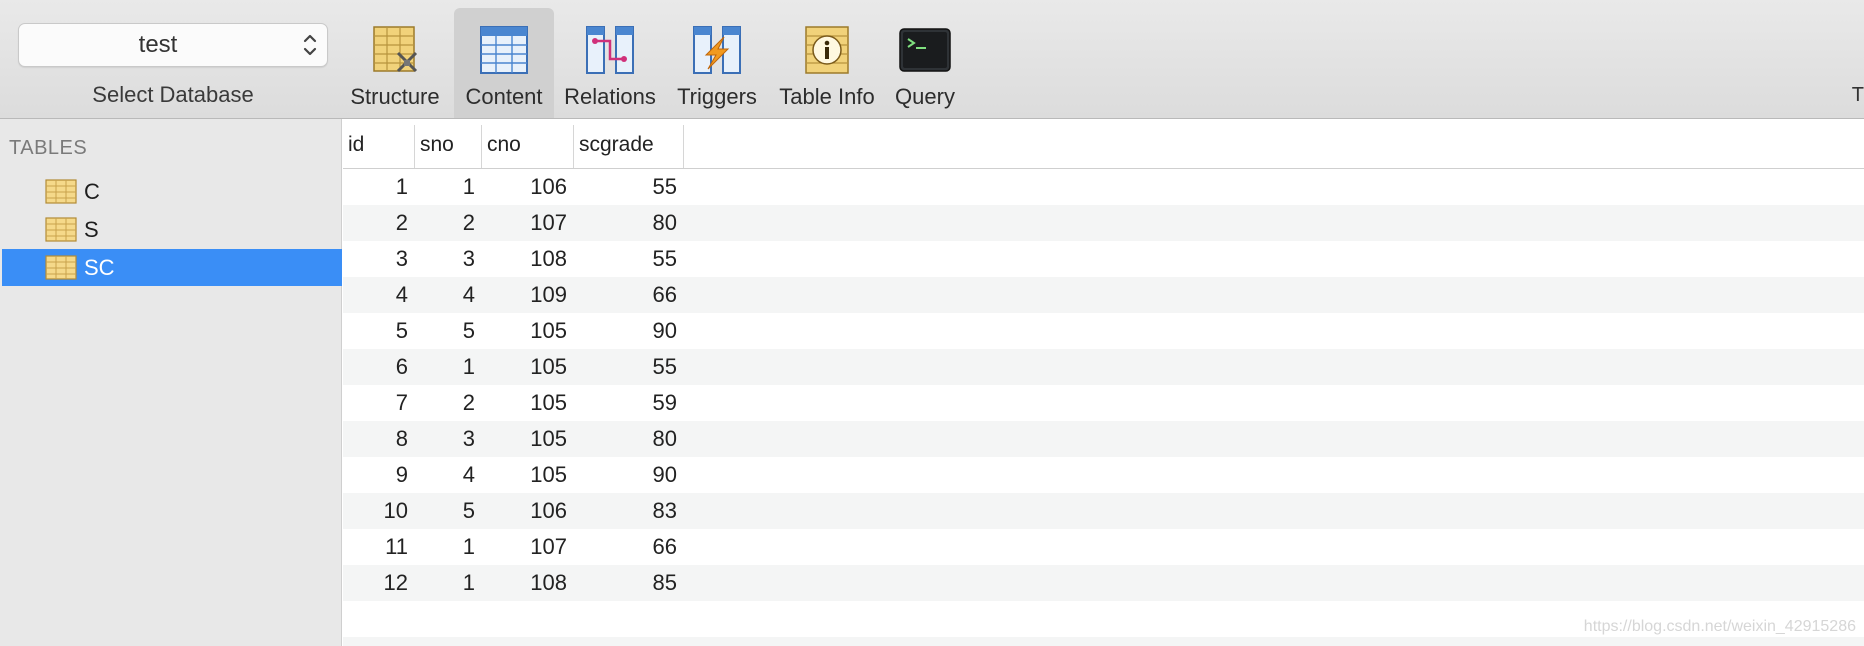 This screenshot has height=646, width=1864. What do you see at coordinates (1103, 583) in the screenshot?
I see `table-row: 12 1 108 85` at bounding box center [1103, 583].